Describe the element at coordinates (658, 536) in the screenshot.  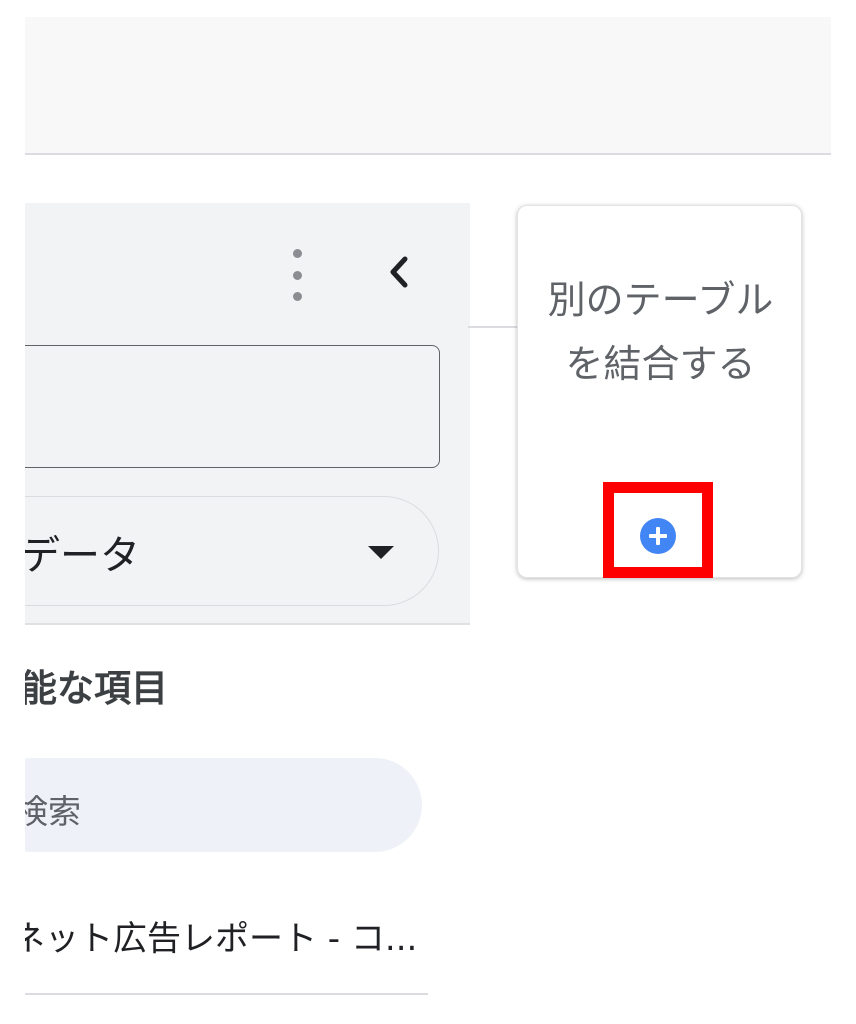
I see `add-circle-icon` at that location.